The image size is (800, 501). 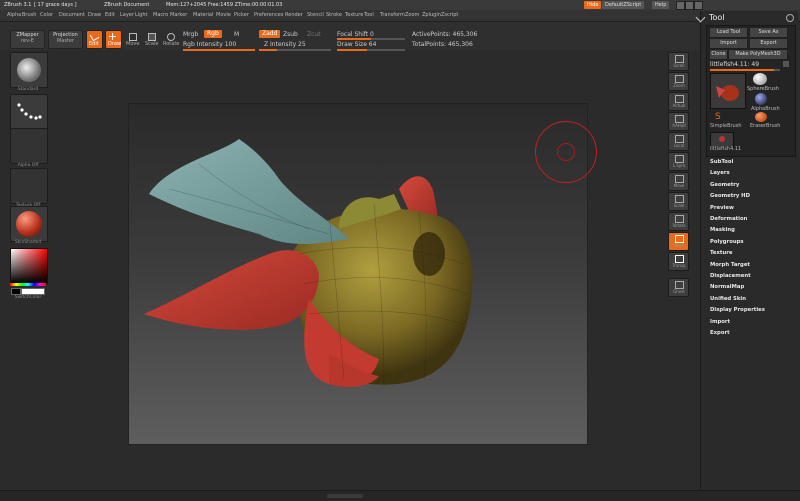 I want to click on focal-shift-slider: Focal Shift 0, so click(x=355, y=34).